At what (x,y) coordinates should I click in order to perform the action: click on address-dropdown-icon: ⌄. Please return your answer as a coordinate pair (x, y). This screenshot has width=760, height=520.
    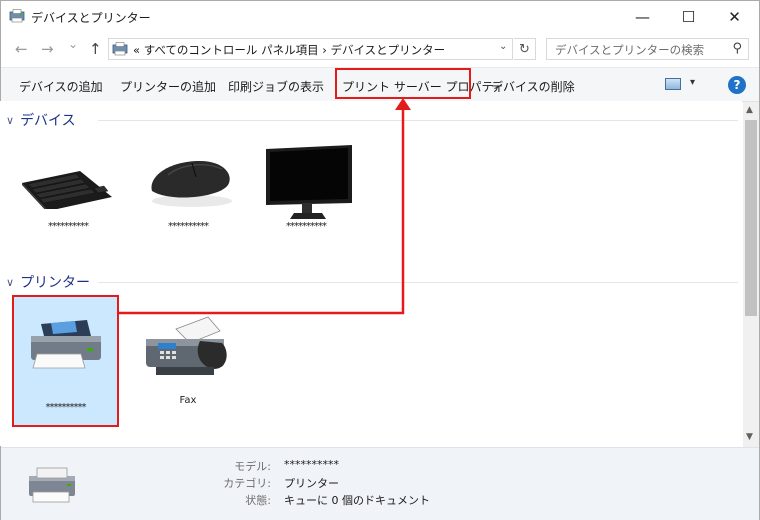
    Looking at the image, I should click on (503, 46).